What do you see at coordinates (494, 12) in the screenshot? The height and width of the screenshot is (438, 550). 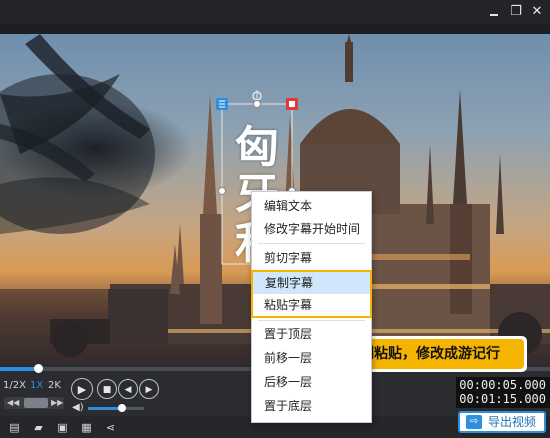 I see `minimize-icon` at bounding box center [494, 12].